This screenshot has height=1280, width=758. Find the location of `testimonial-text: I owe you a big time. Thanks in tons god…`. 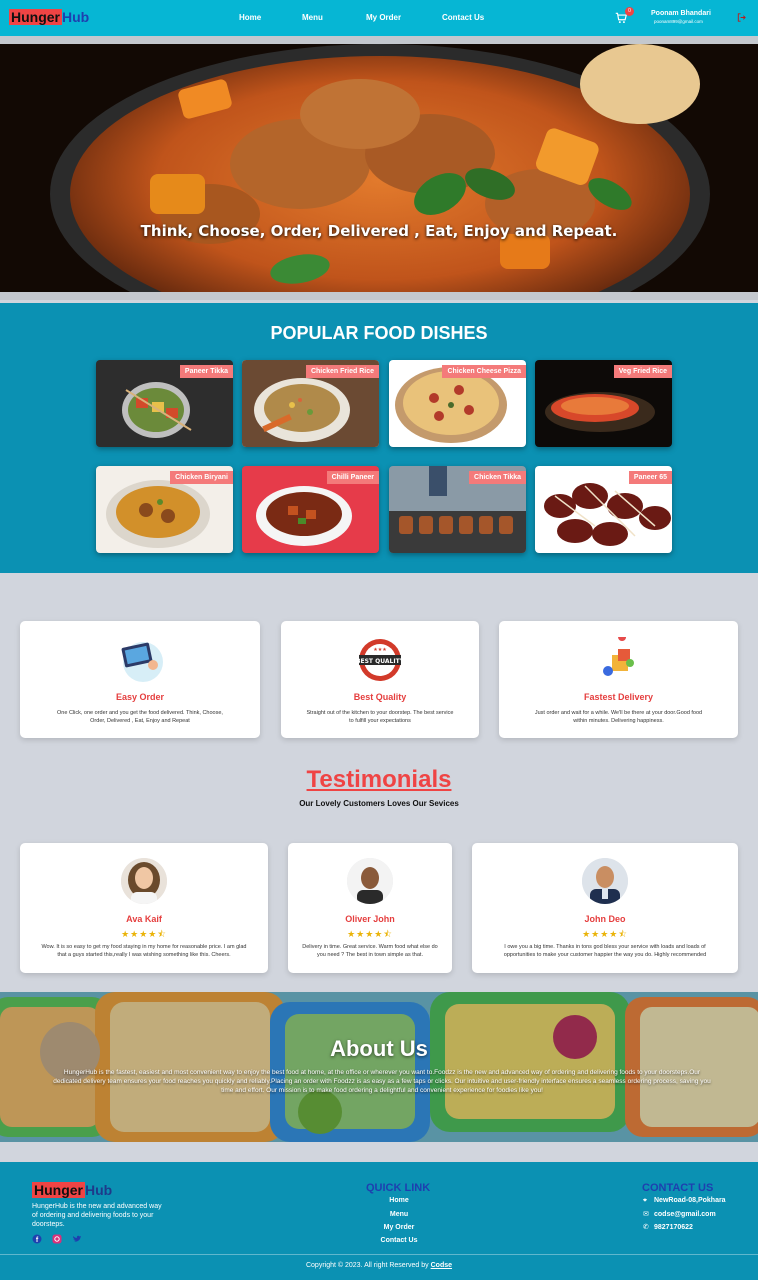

testimonial-text: I owe you a big time. Thanks in tons god… is located at coordinates (605, 951).